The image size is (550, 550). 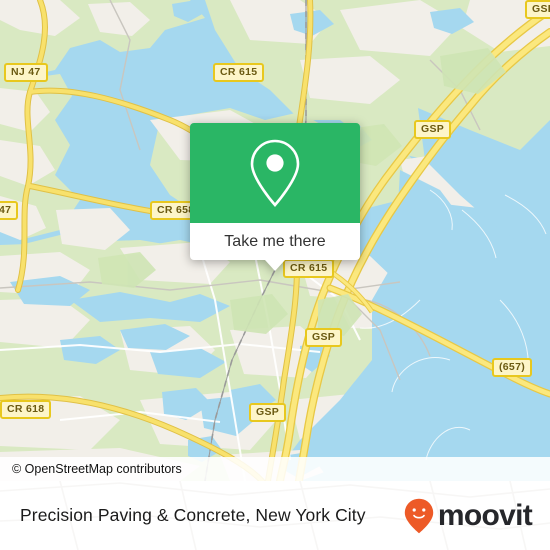 What do you see at coordinates (485, 515) in the screenshot?
I see `moovit-wordmark: moovit` at bounding box center [485, 515].